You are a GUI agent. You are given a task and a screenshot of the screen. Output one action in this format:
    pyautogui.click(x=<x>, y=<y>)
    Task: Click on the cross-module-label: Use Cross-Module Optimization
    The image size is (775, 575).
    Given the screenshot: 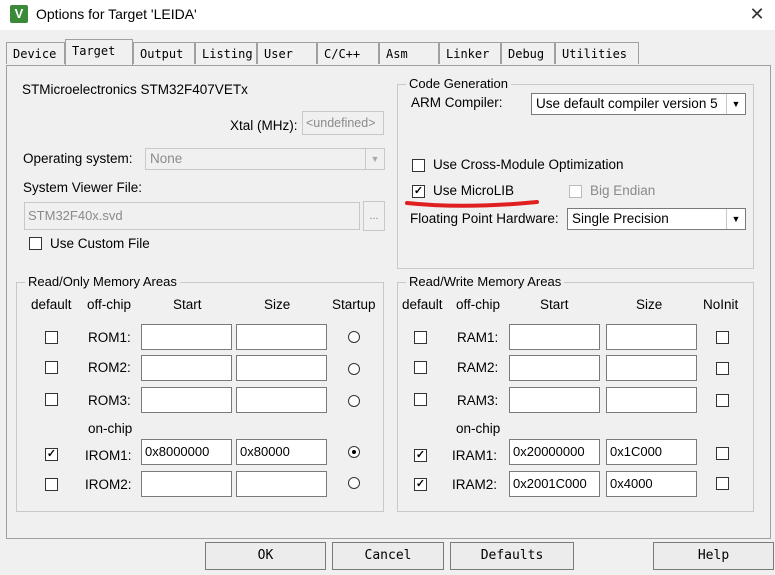 What is the action you would take?
    pyautogui.click(x=528, y=164)
    